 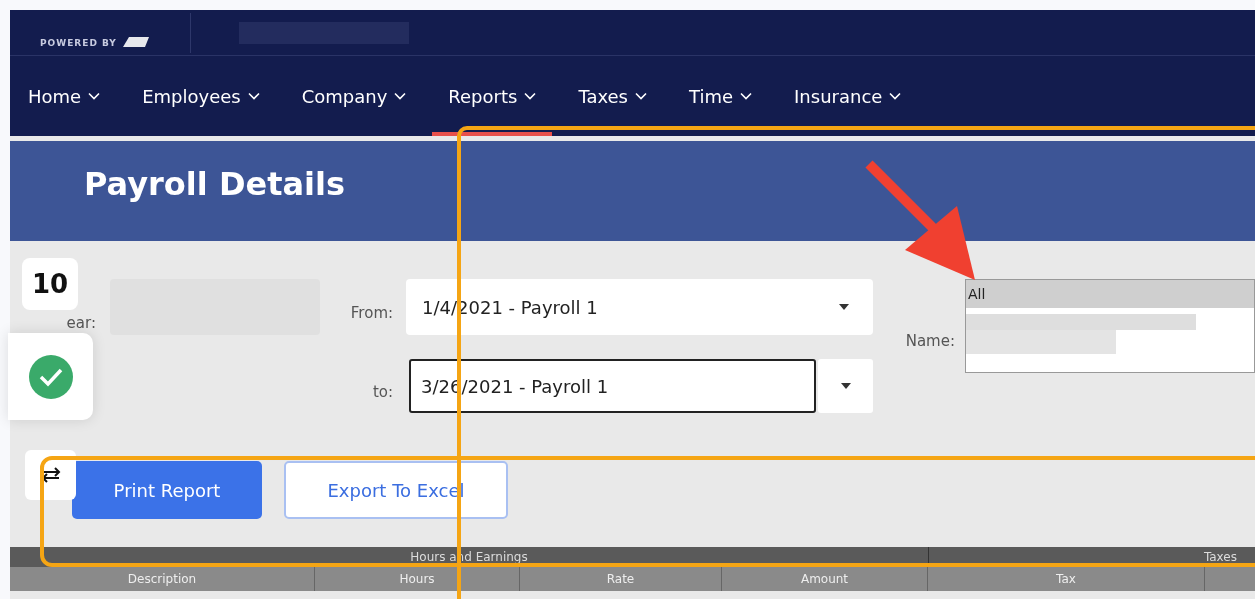 I want to click on nav-tab: Reports, so click(x=492, y=96).